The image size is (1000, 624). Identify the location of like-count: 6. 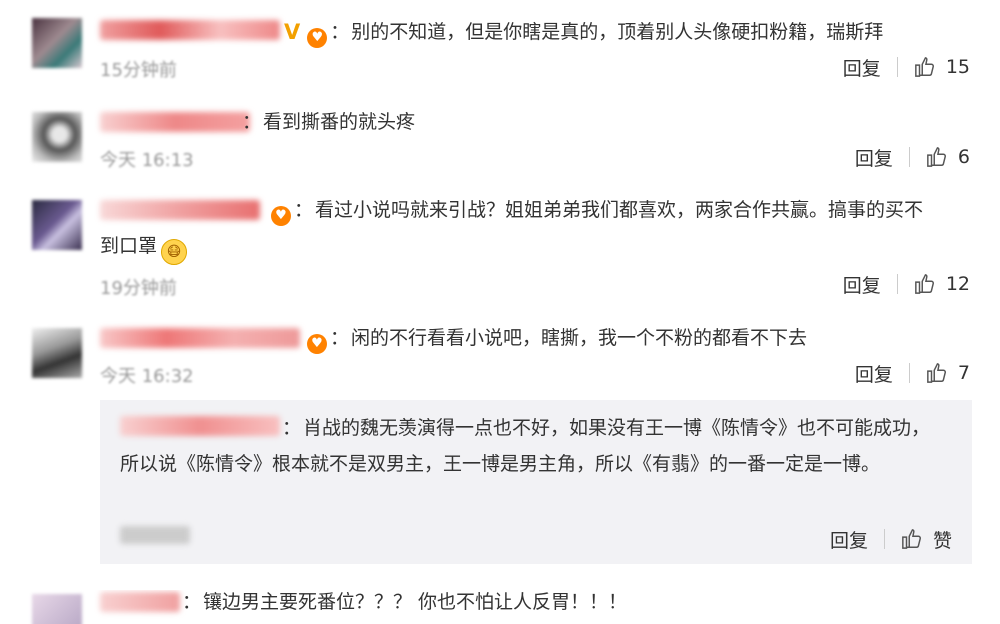
(963, 157).